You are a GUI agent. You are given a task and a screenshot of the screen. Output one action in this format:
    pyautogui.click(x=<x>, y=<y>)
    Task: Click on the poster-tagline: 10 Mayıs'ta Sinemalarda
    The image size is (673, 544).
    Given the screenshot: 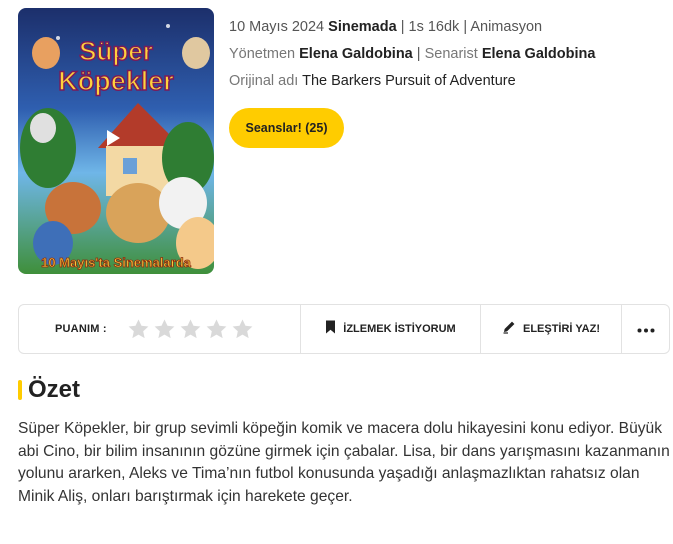 What is the action you would take?
    pyautogui.click(x=116, y=262)
    